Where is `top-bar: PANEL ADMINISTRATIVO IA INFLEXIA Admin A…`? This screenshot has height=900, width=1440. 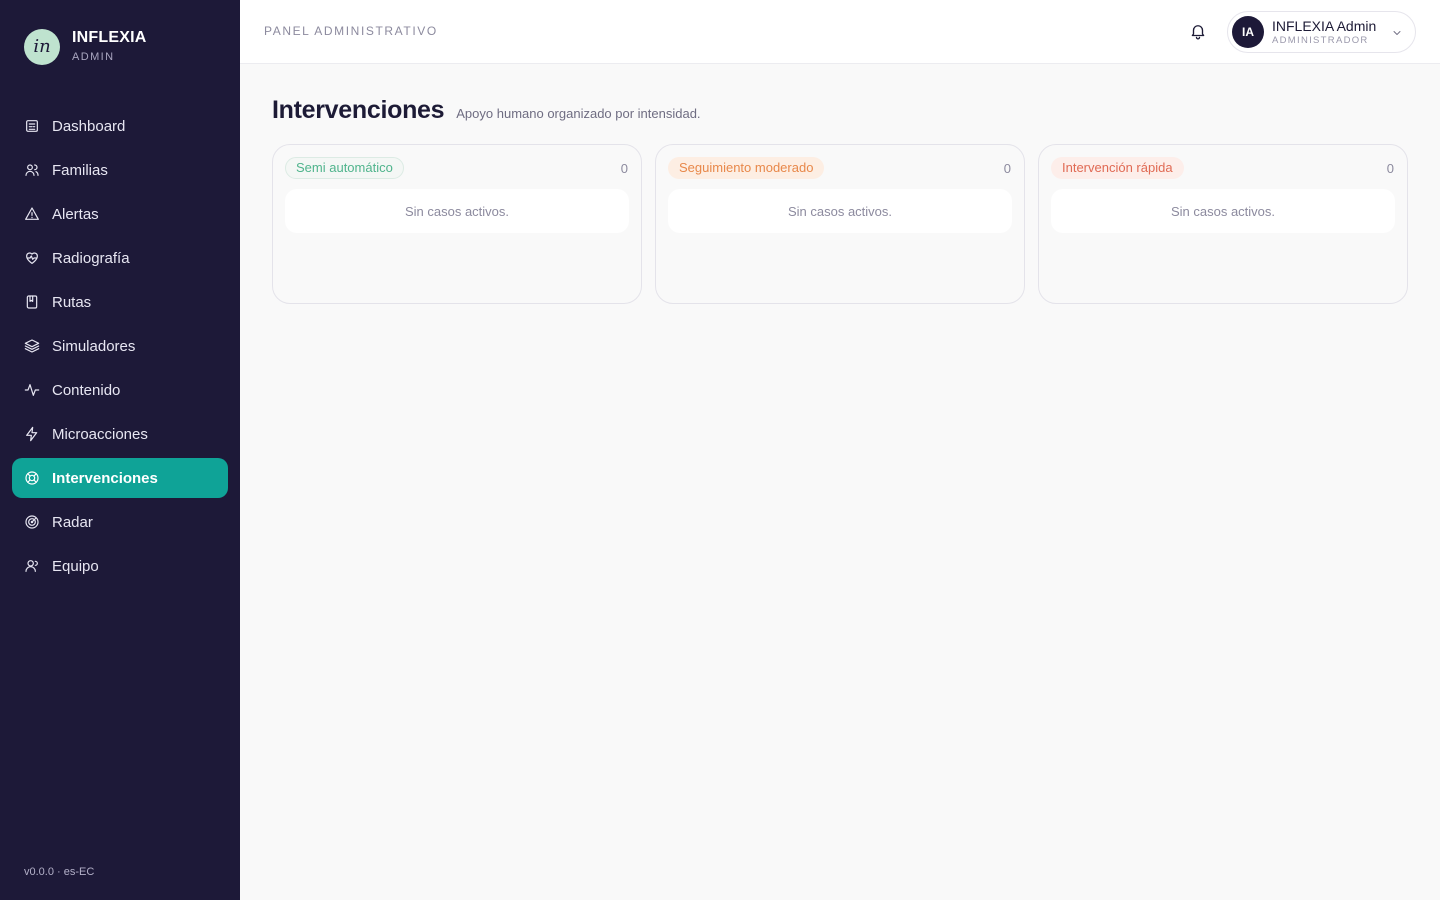
top-bar: PANEL ADMINISTRATIVO IA INFLEXIA Admin A… is located at coordinates (840, 32).